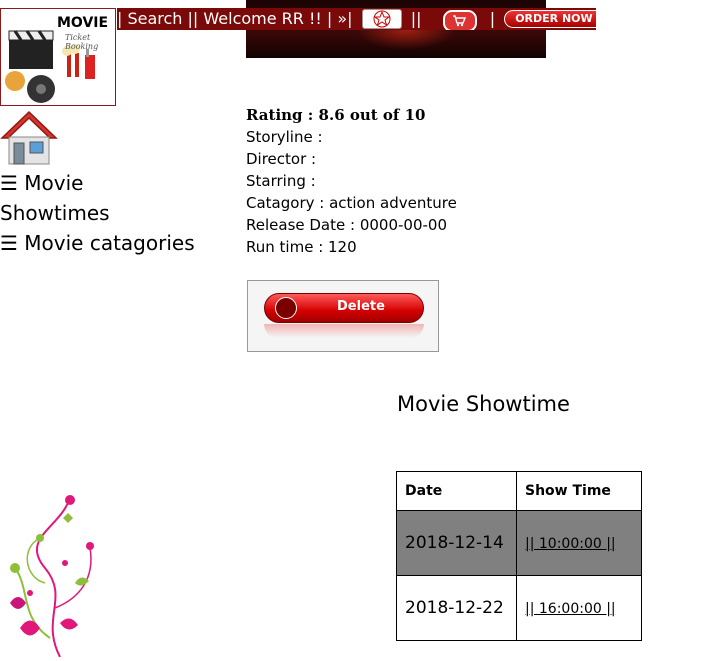 The height and width of the screenshot is (661, 706). I want to click on showtime-link: || 10:00:00 ||, so click(570, 544).